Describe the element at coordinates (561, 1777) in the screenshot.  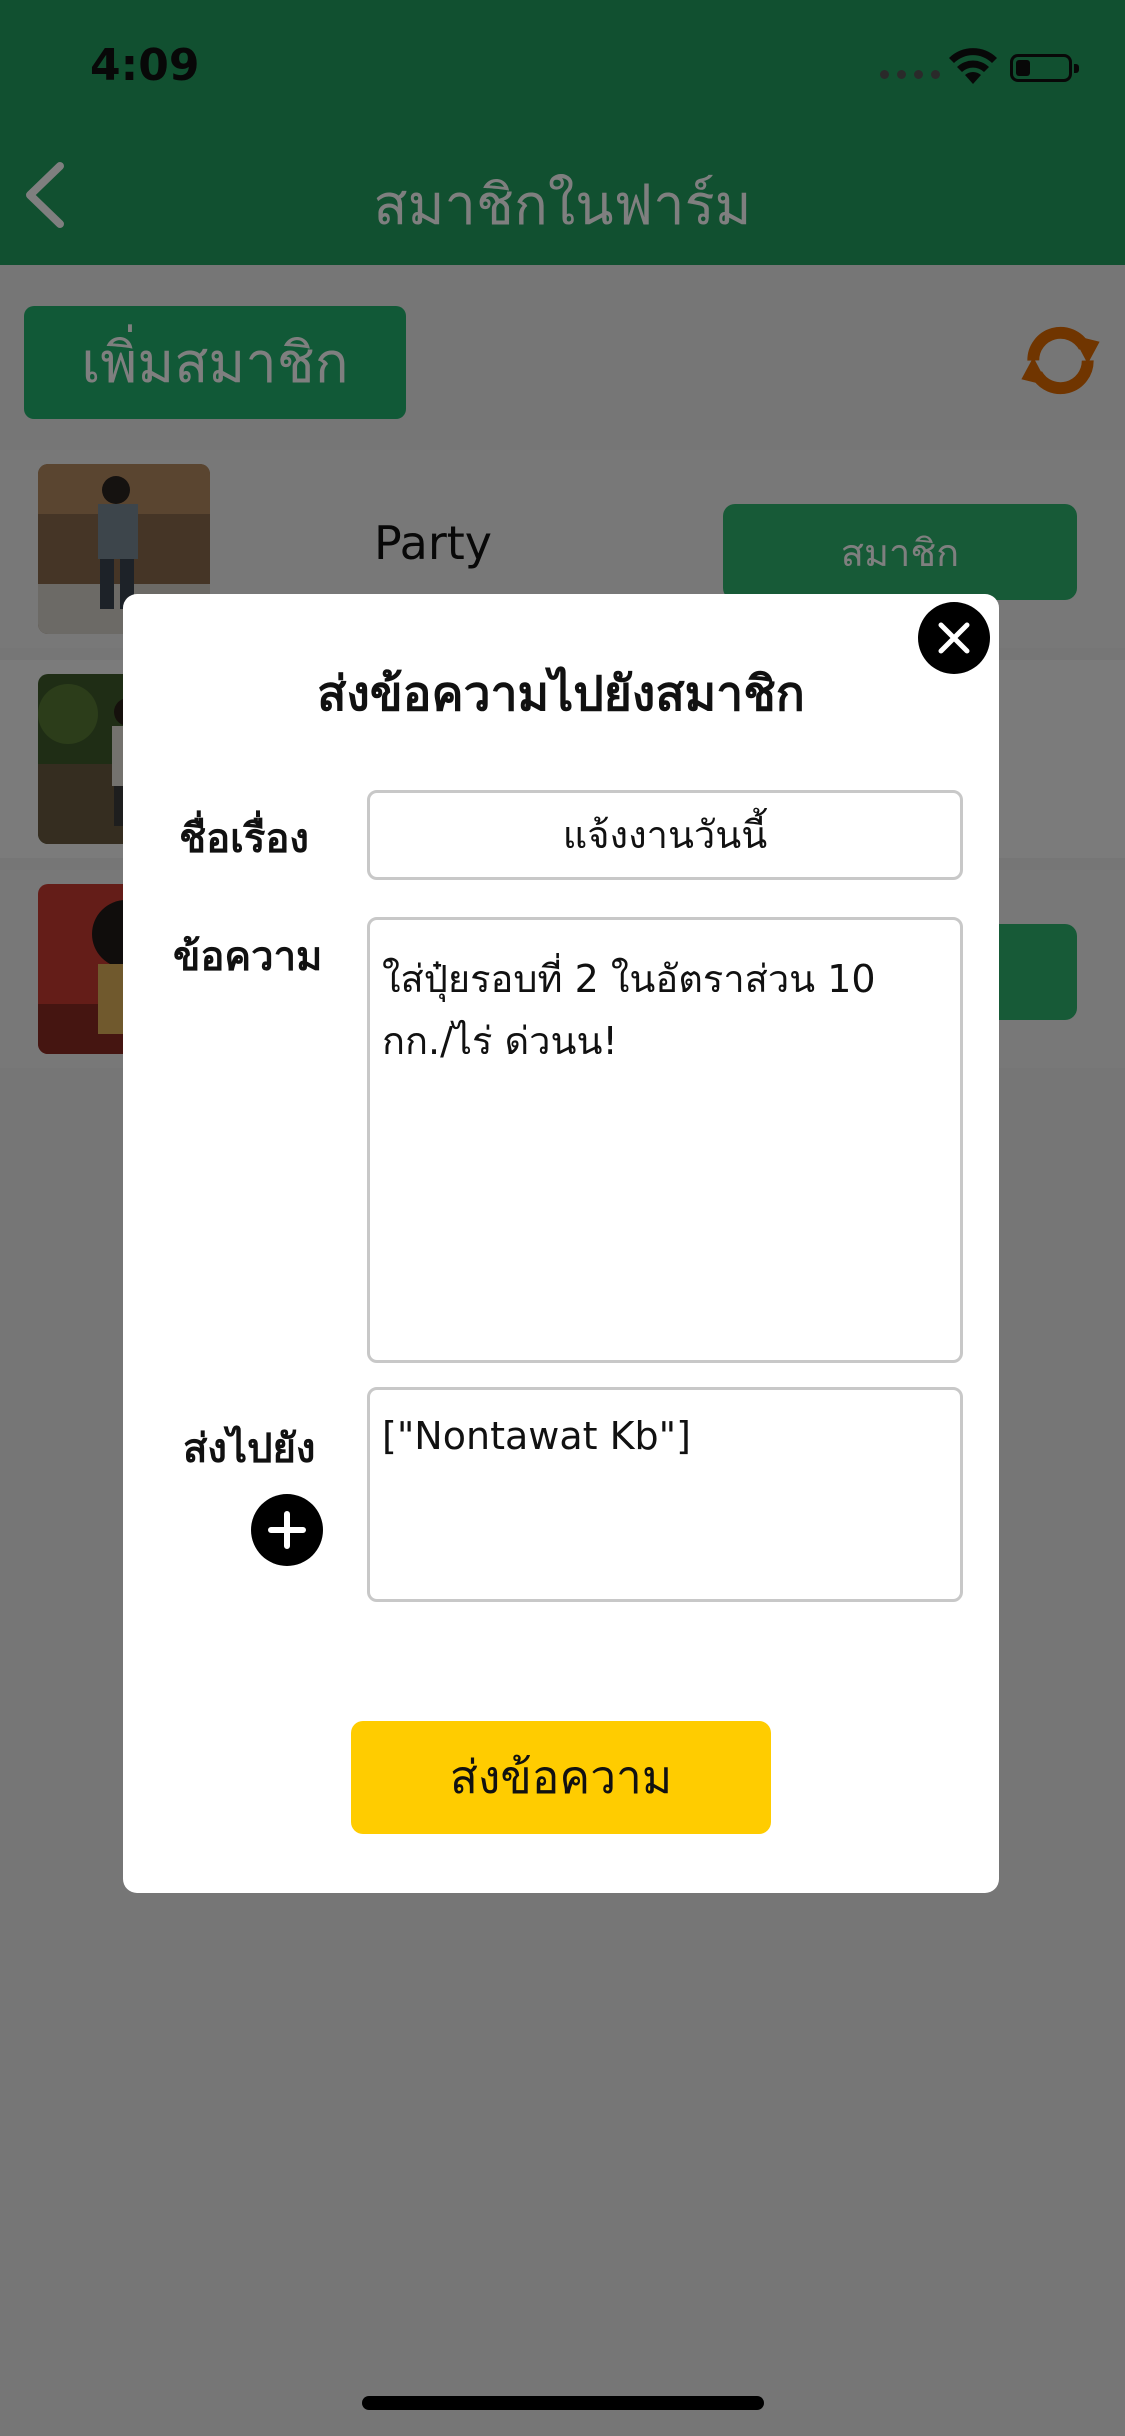
I see `send-message-button: ส่งข้อความ` at that location.